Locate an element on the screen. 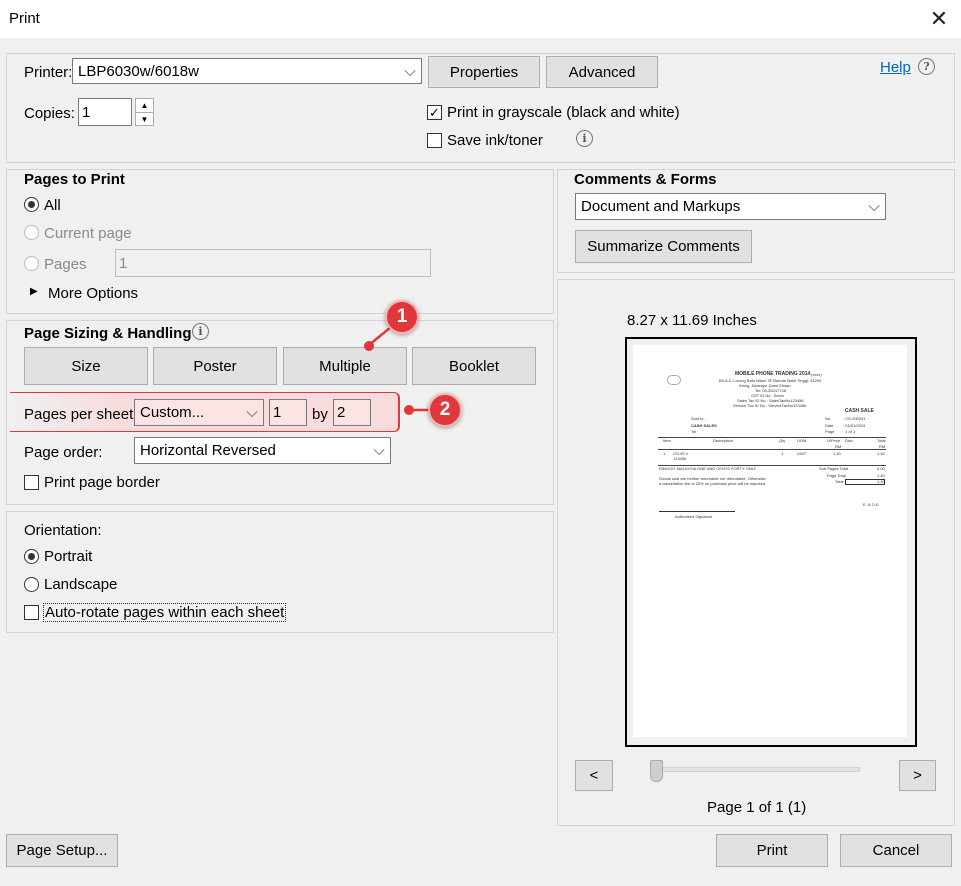  info-icon: i is located at coordinates (584, 138).